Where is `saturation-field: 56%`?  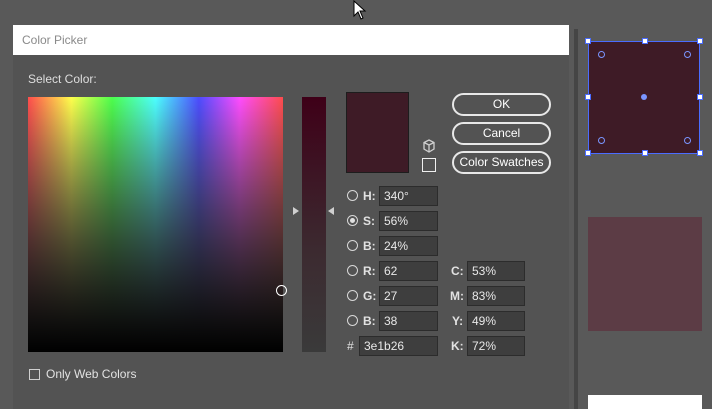
saturation-field: 56% is located at coordinates (408, 221).